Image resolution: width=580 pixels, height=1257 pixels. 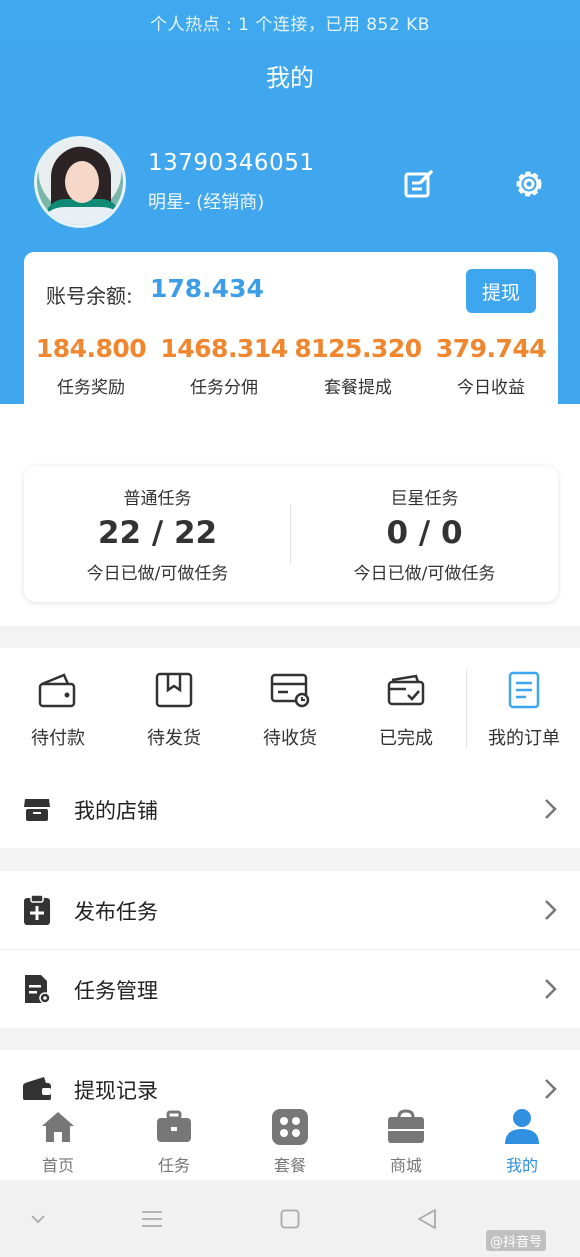 I want to click on store-icon, so click(x=37, y=809).